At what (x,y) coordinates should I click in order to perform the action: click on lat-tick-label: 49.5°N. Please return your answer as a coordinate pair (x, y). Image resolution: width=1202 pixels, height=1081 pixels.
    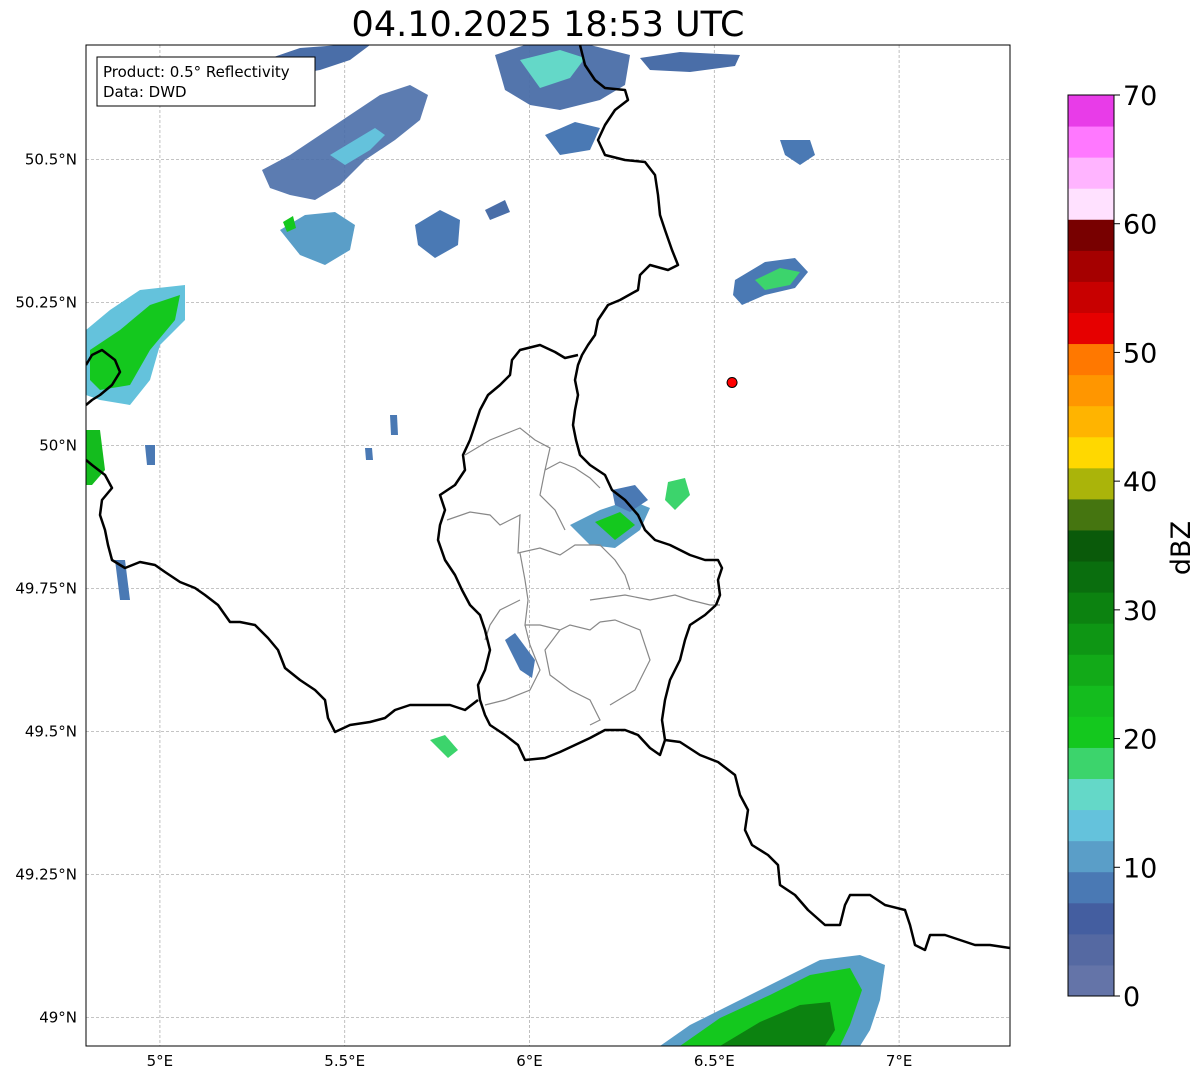
    Looking at the image, I should click on (51, 731).